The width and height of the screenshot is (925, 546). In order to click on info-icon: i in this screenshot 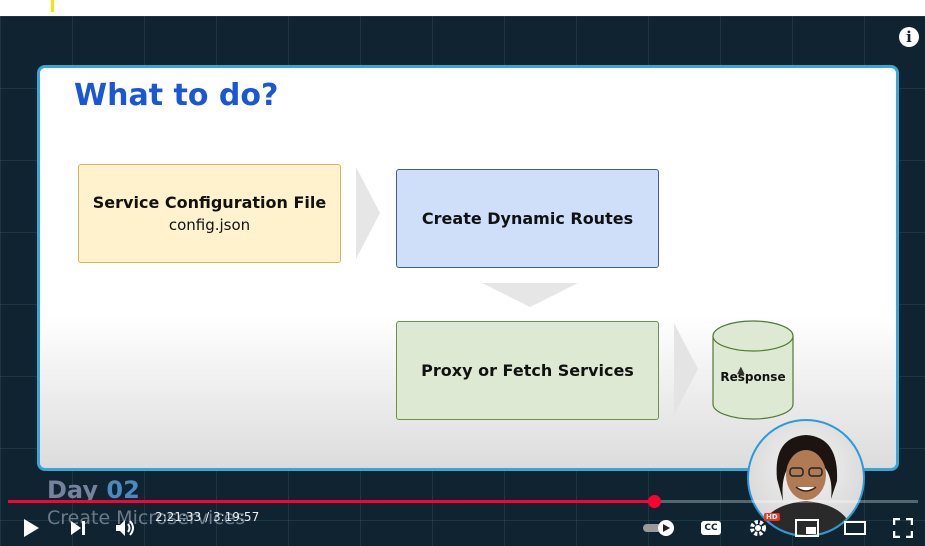, I will do `click(909, 37)`.